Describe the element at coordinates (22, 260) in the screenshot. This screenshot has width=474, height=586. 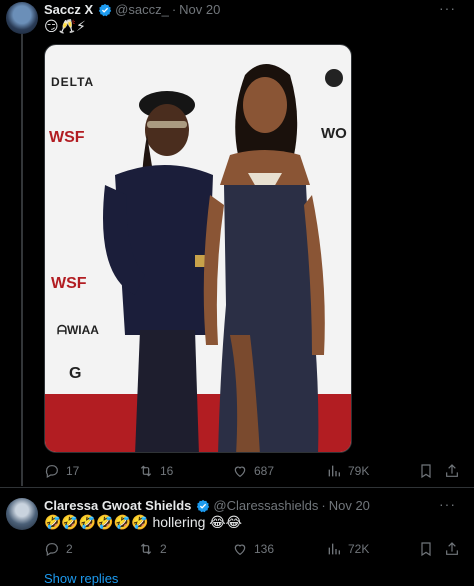
I see `thread-connector-line` at that location.